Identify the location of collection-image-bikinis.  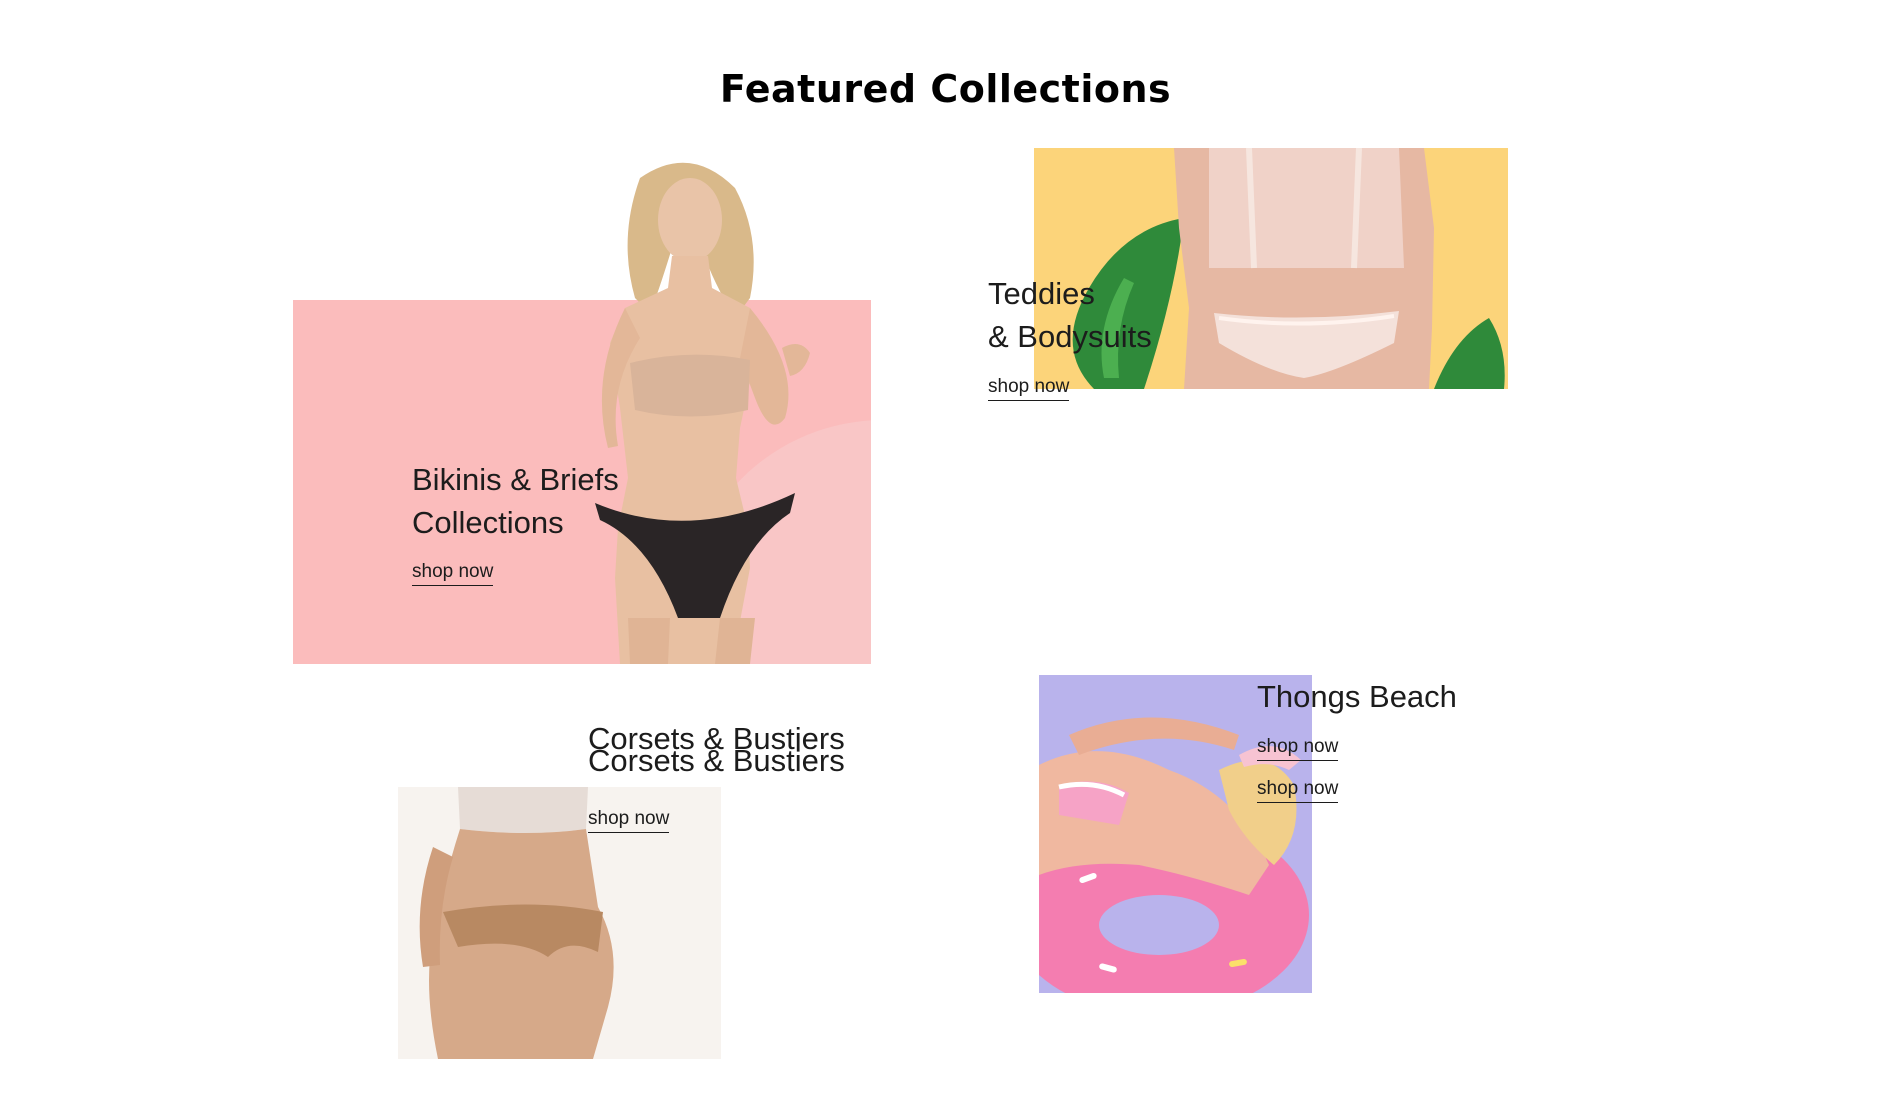
(680, 406).